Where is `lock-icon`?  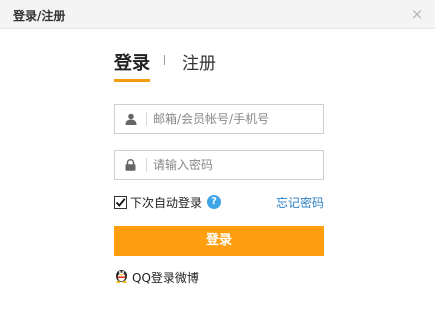 lock-icon is located at coordinates (130, 165).